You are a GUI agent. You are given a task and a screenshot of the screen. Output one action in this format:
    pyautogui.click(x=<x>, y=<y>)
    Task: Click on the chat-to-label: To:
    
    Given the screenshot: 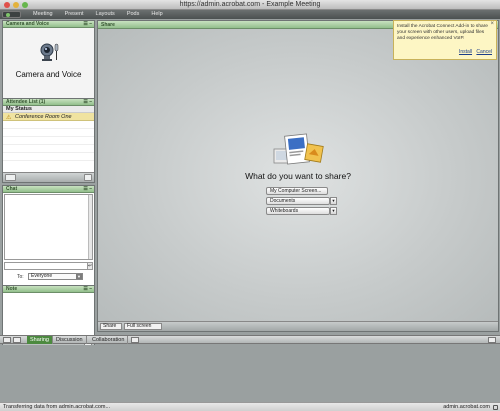 What is the action you would take?
    pyautogui.click(x=20, y=277)
    